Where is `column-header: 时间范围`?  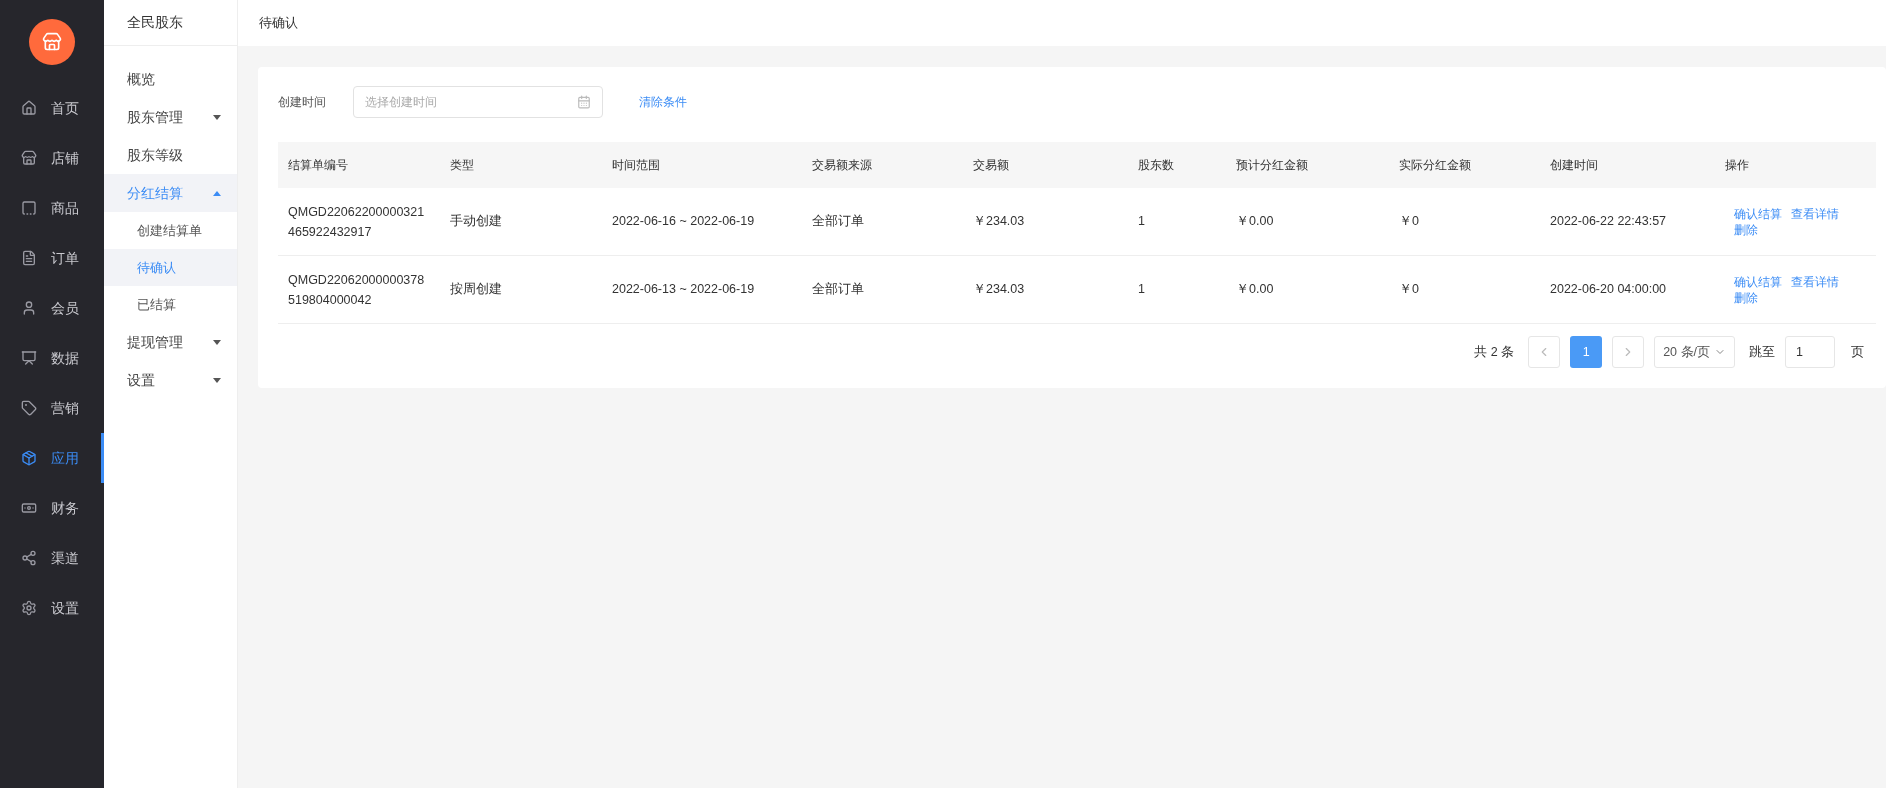 column-header: 时间范围 is located at coordinates (636, 165).